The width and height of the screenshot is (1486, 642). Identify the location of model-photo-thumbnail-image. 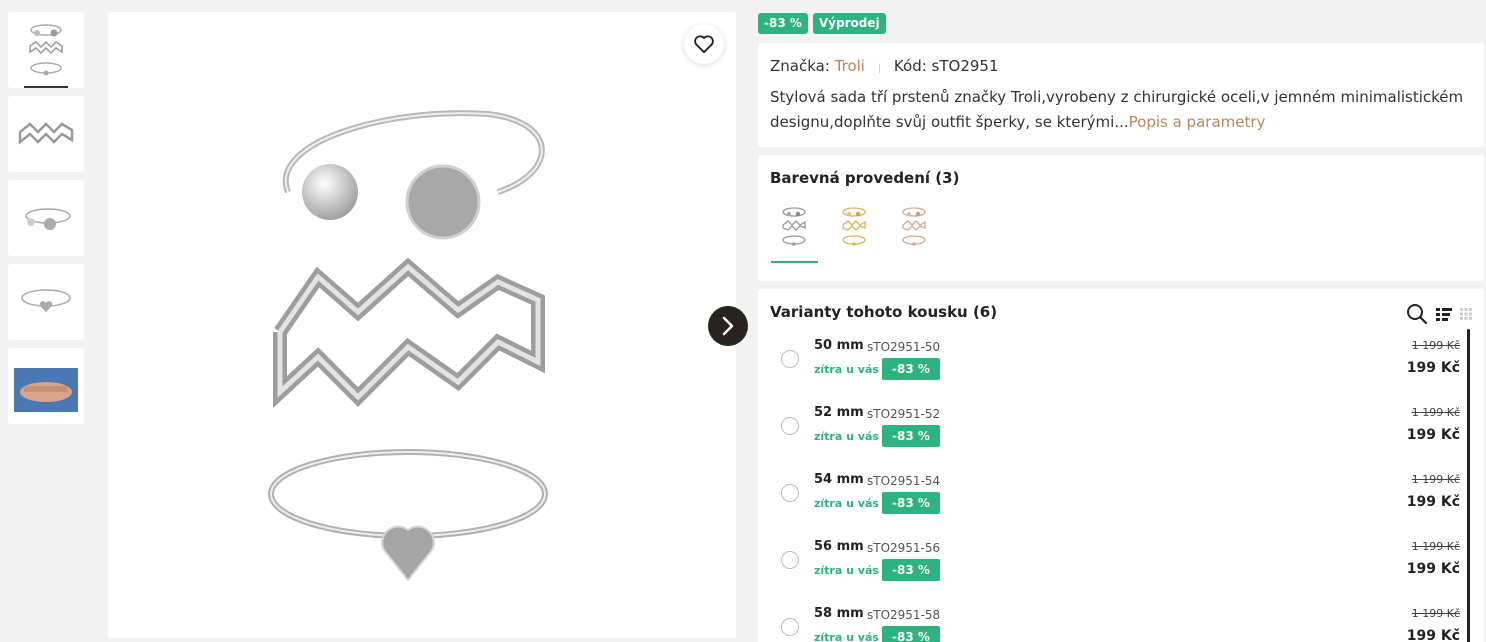
(46, 390).